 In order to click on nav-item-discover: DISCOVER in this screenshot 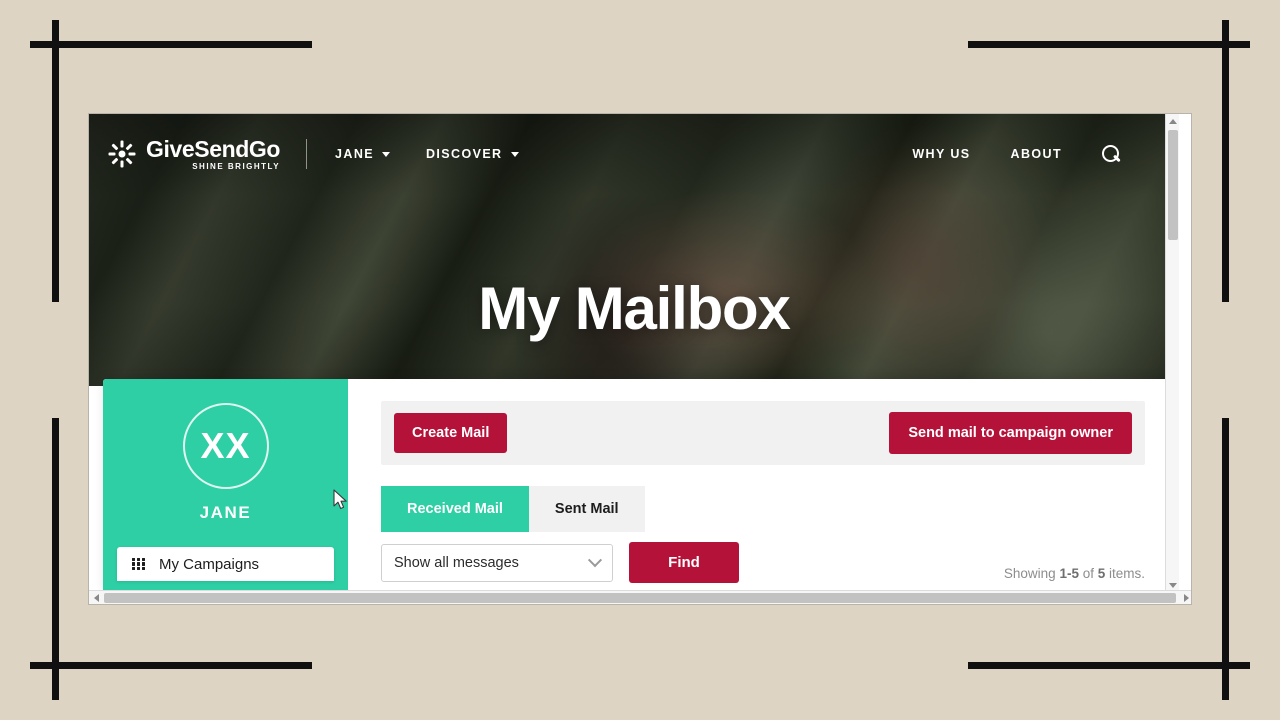, I will do `click(472, 154)`.